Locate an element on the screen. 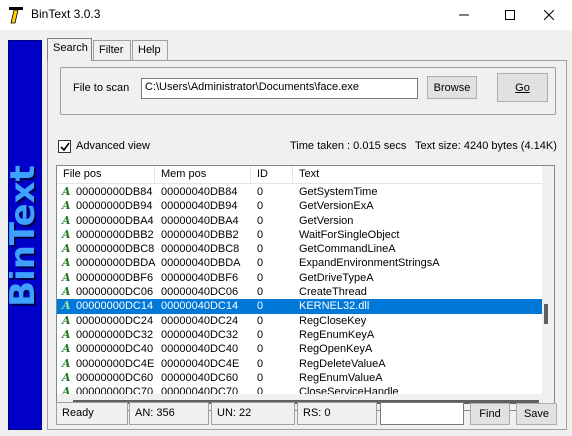 The height and width of the screenshot is (436, 572). tab-search-label: Search is located at coordinates (70, 48).